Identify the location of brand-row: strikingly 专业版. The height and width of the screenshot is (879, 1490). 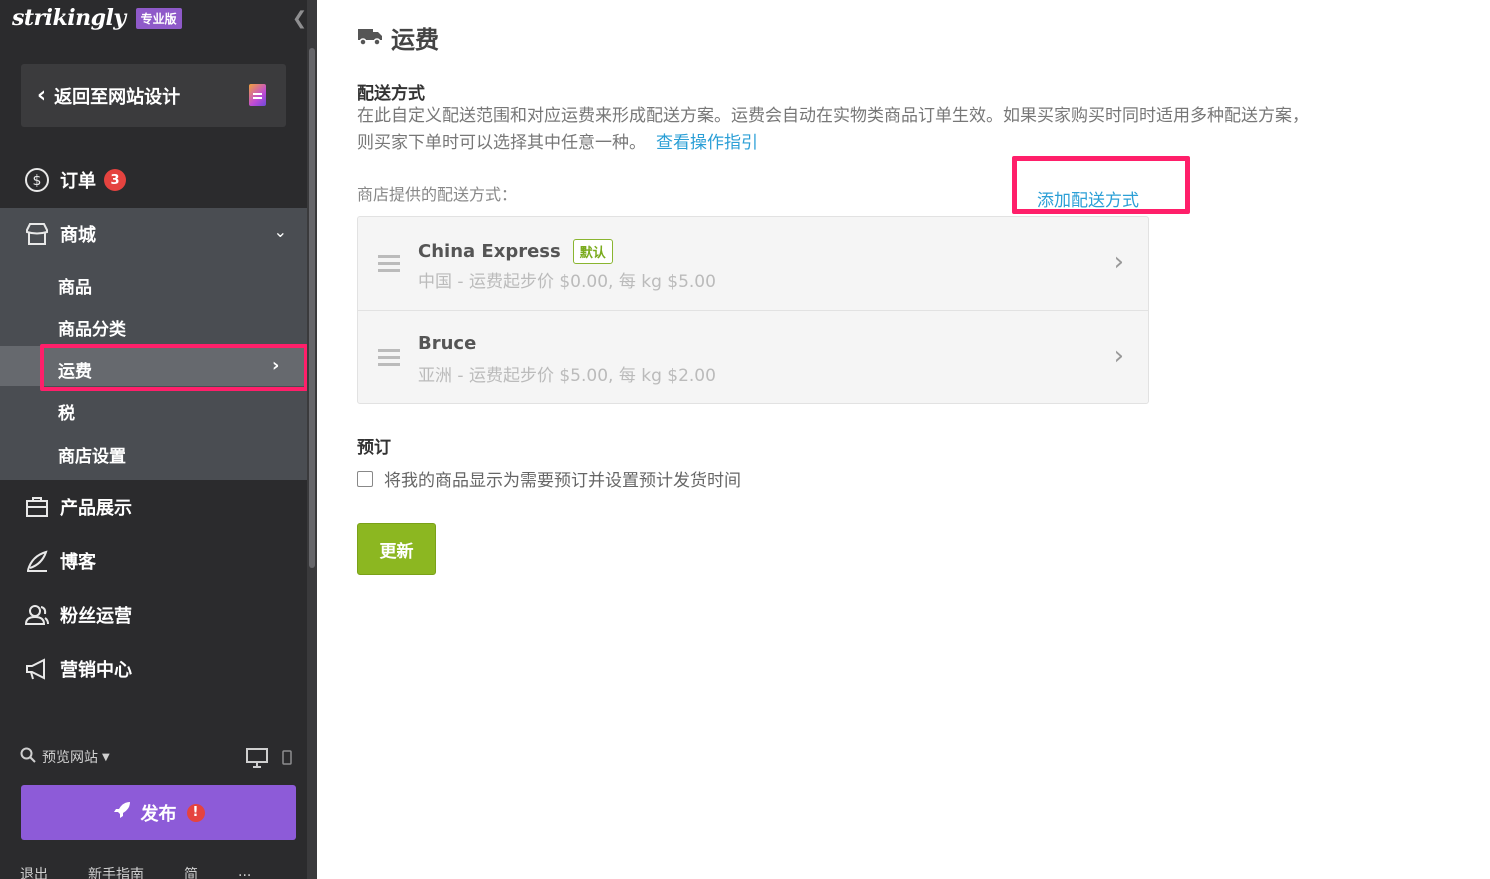
(97, 18).